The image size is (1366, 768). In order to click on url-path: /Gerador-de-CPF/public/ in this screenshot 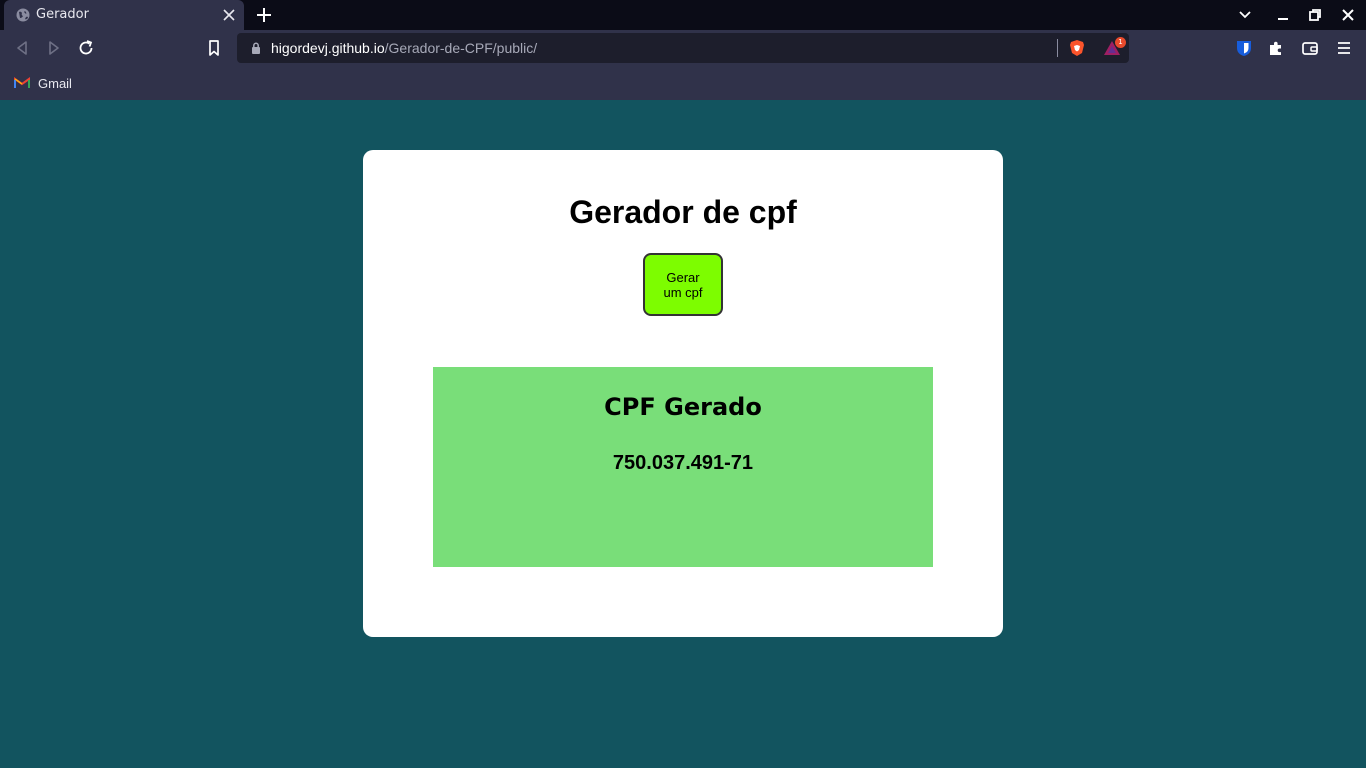, I will do `click(461, 48)`.